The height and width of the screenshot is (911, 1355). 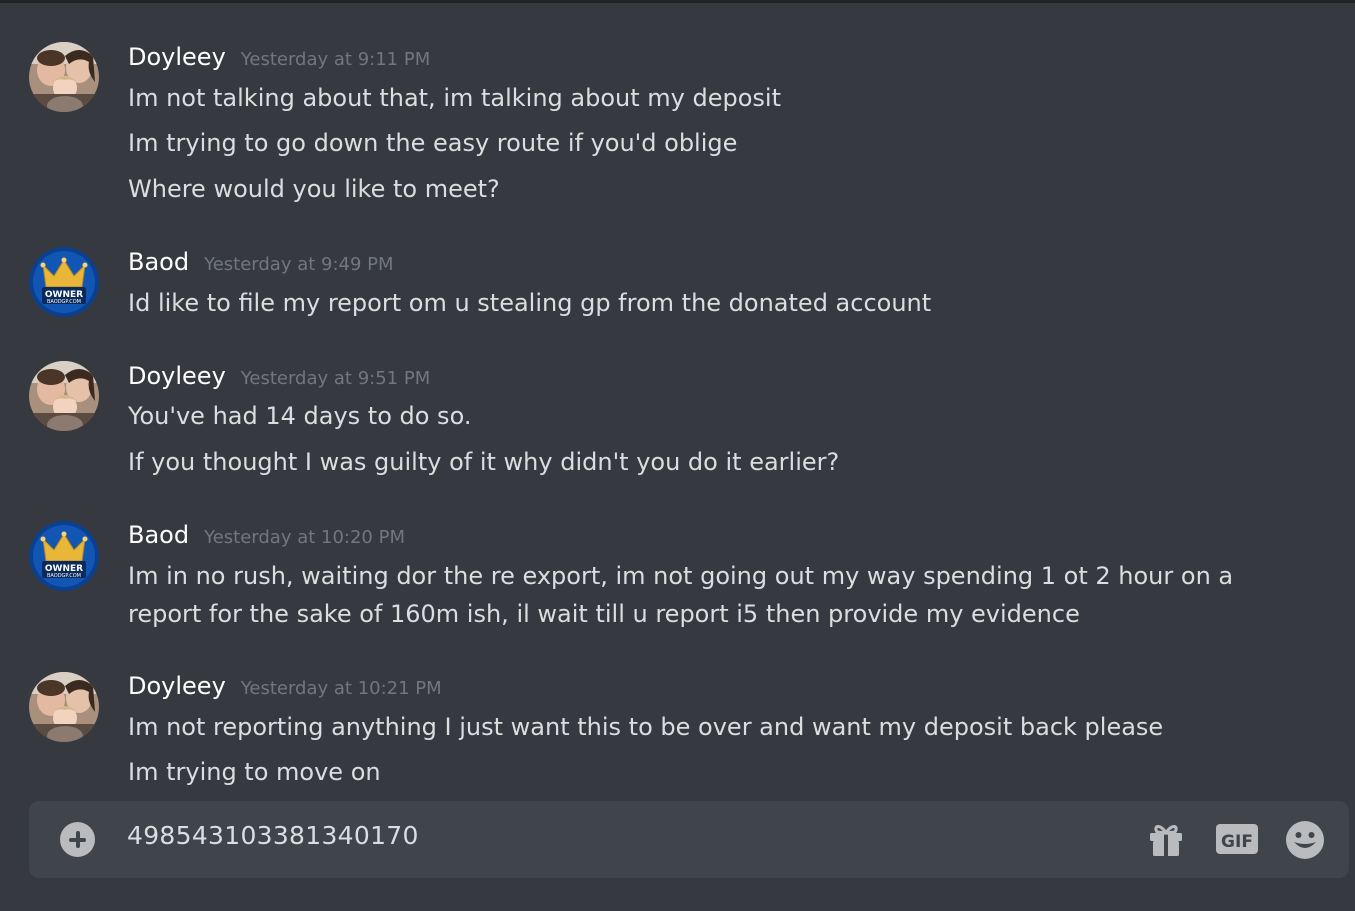 What do you see at coordinates (1237, 842) in the screenshot?
I see `svg-text: GIF` at bounding box center [1237, 842].